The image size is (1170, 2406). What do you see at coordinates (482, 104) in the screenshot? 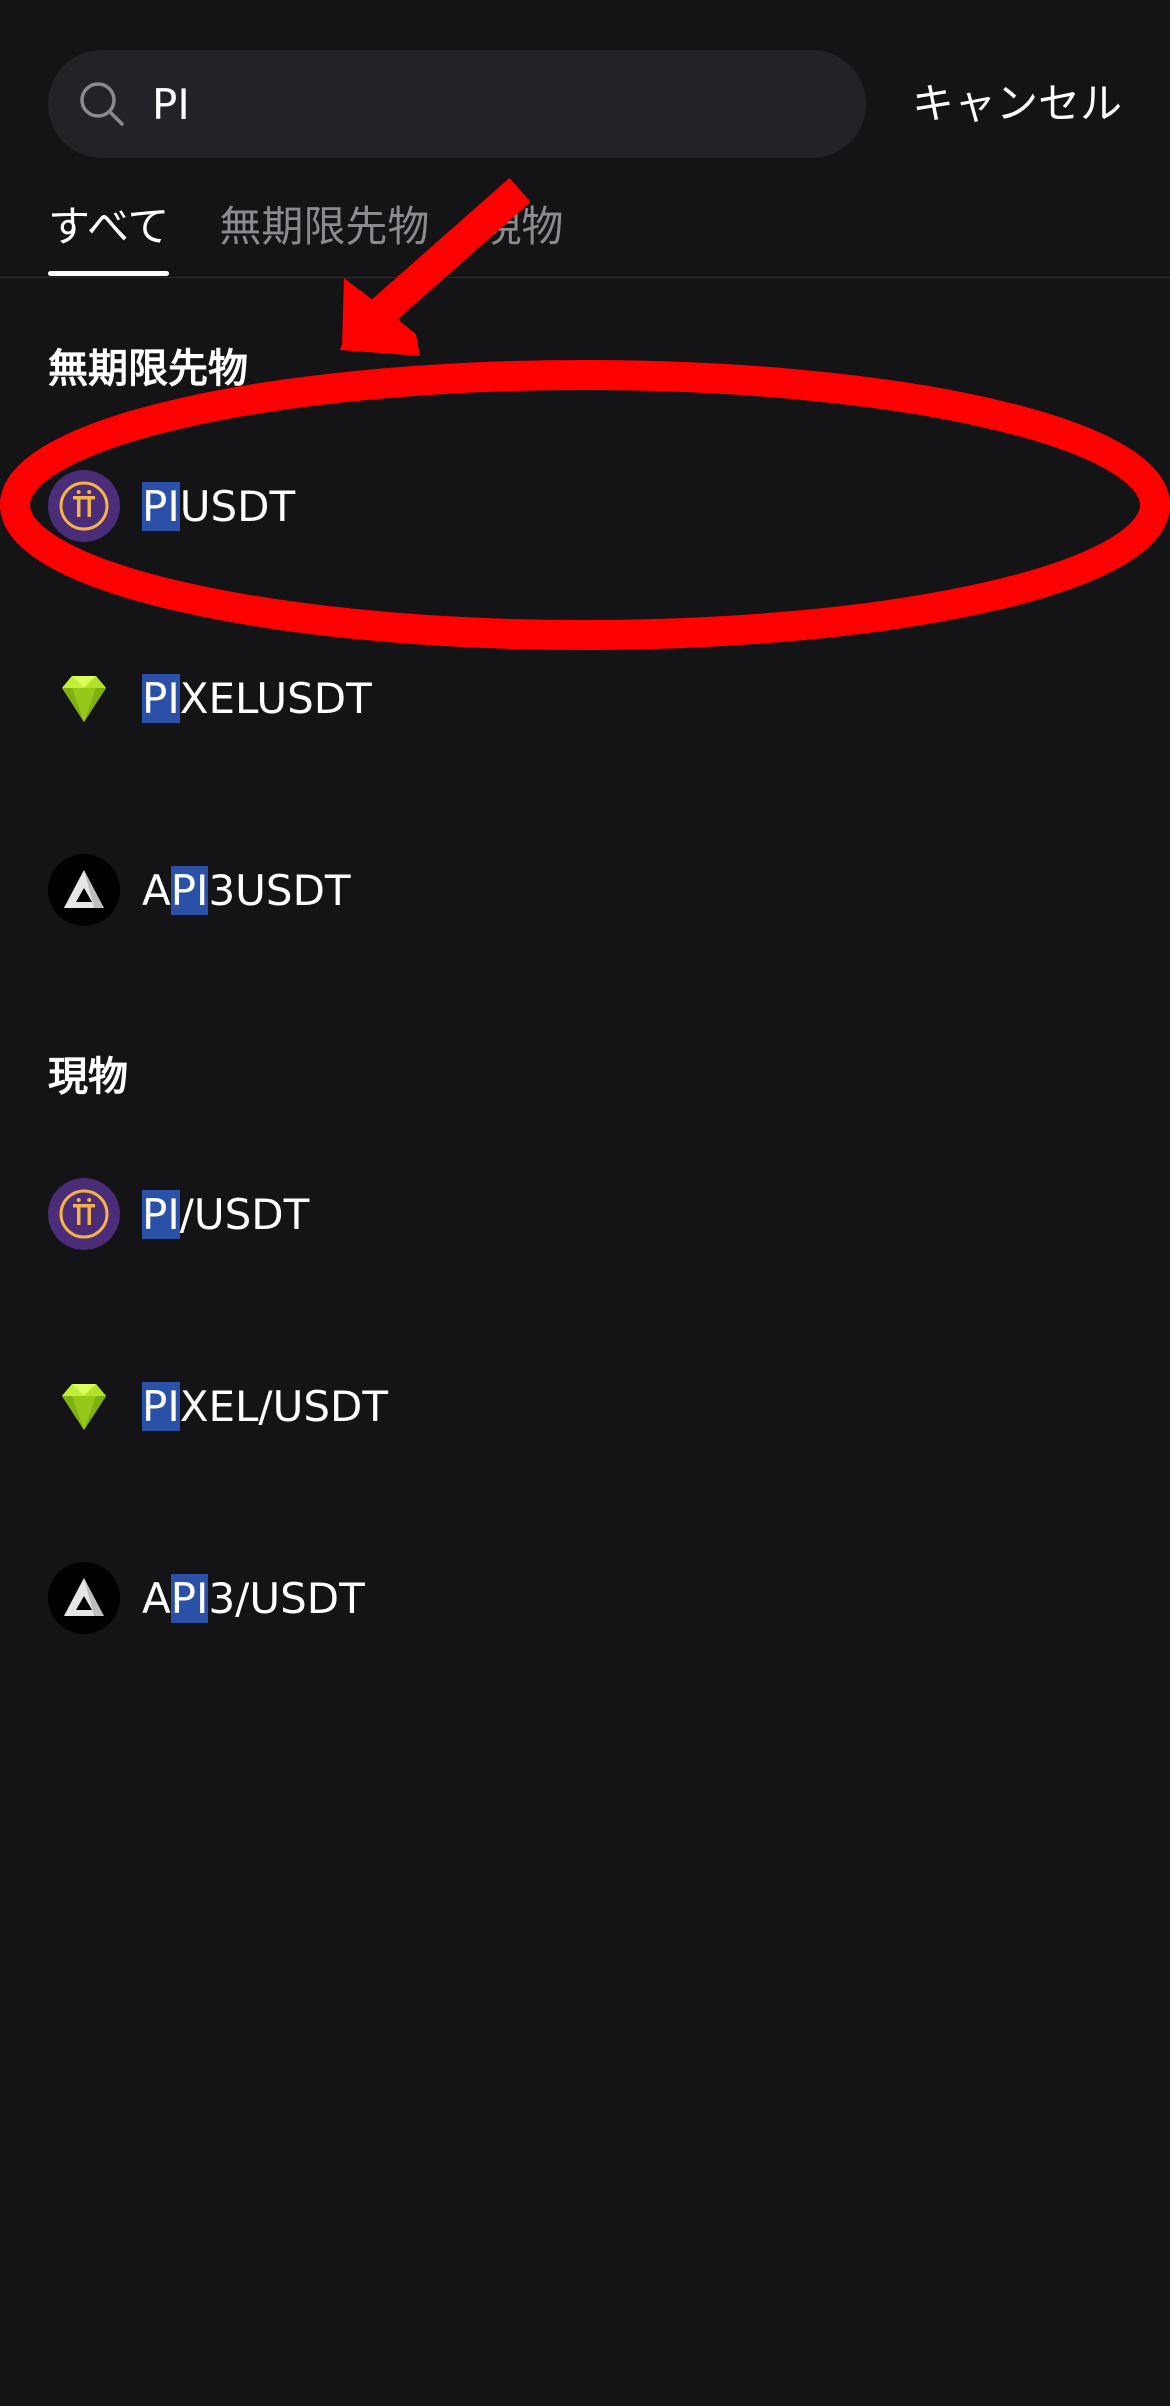
I see `search-input` at bounding box center [482, 104].